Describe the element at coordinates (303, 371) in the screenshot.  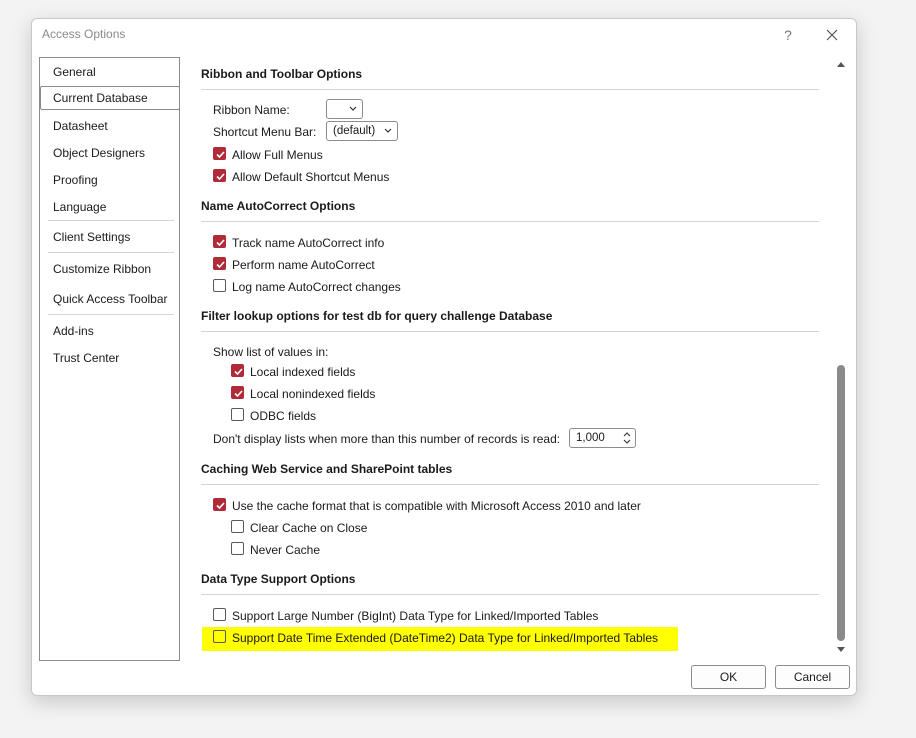
I see `local-indexed-label: Local indexed fields` at that location.